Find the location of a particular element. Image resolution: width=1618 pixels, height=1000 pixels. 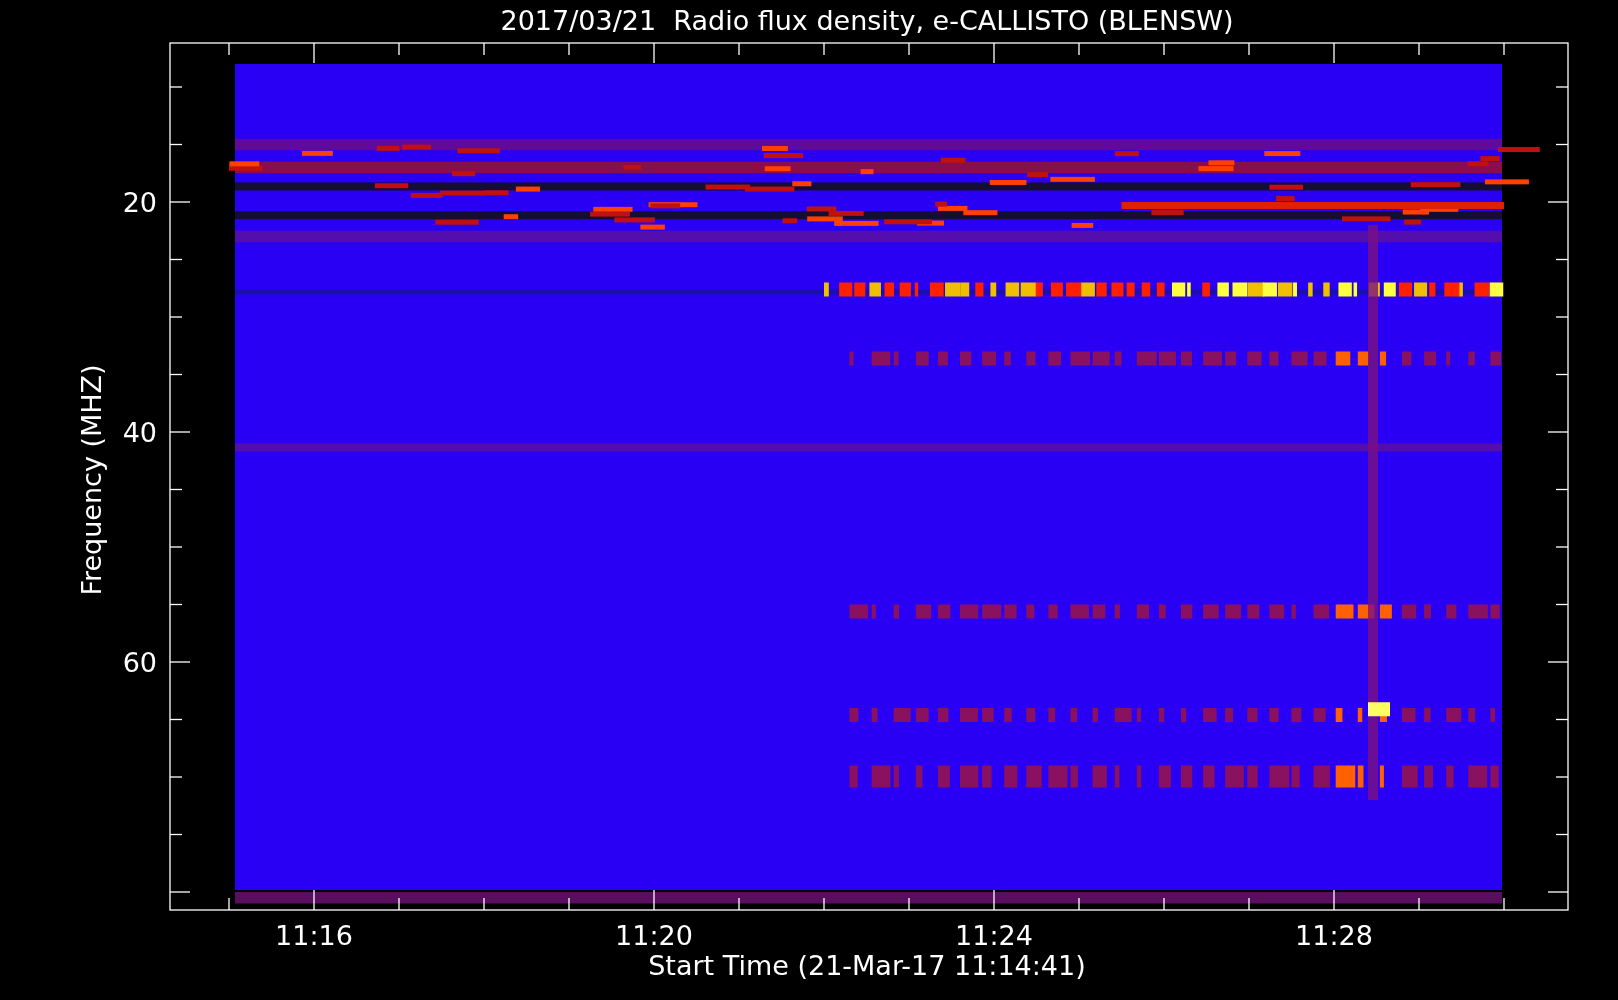

tick-label: 11:16 is located at coordinates (314, 935).